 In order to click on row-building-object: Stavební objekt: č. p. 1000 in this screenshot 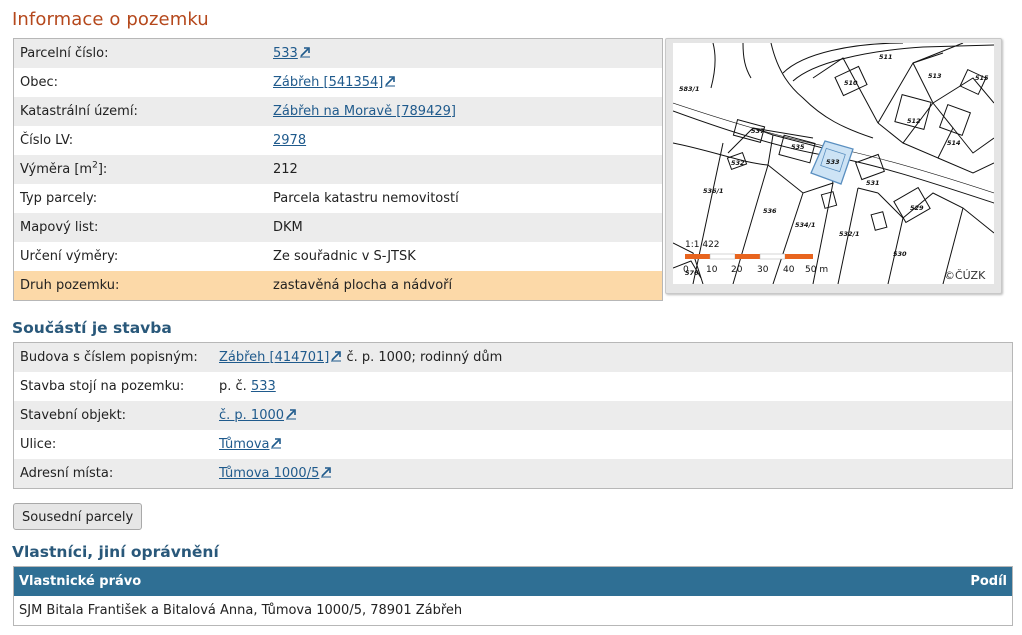, I will do `click(513, 415)`.